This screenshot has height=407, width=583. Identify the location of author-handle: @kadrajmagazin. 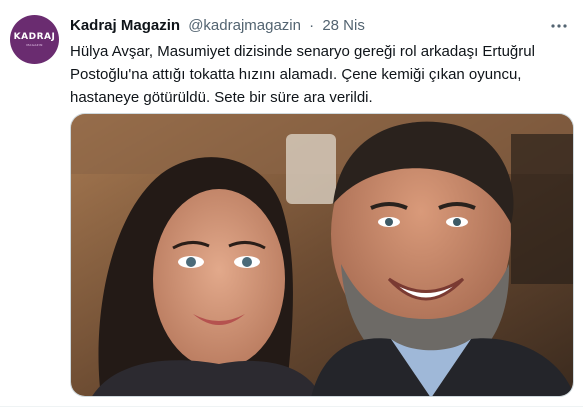
(244, 25).